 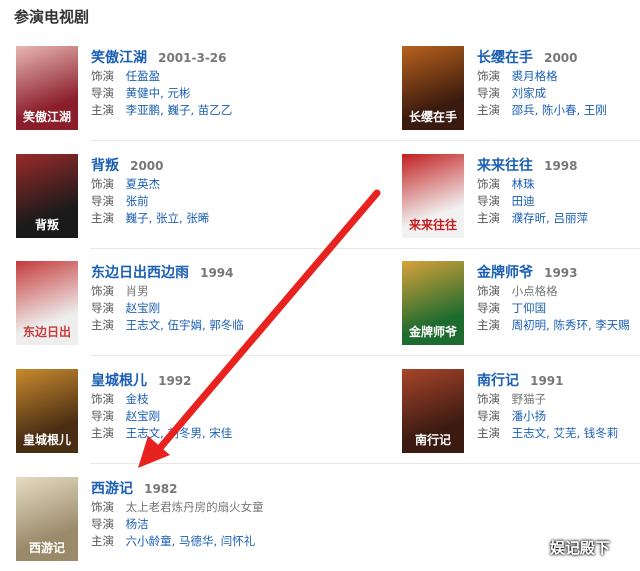 I want to click on watermark: 娱记殿下, so click(x=580, y=548).